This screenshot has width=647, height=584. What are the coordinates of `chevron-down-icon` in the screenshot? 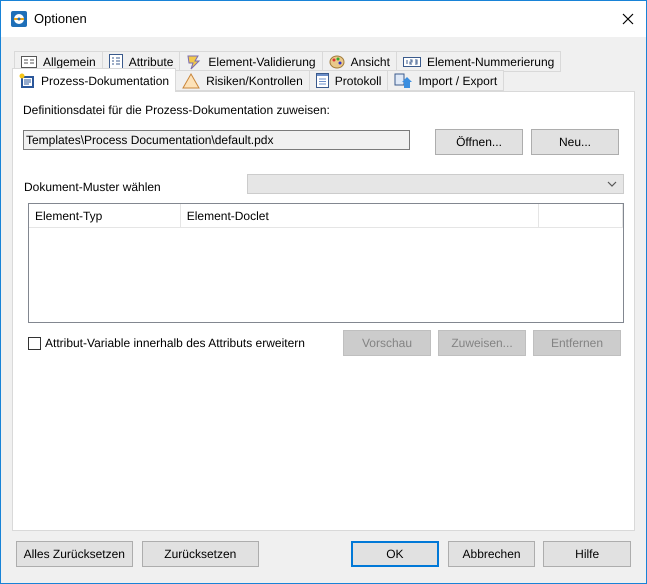 It's located at (612, 184).